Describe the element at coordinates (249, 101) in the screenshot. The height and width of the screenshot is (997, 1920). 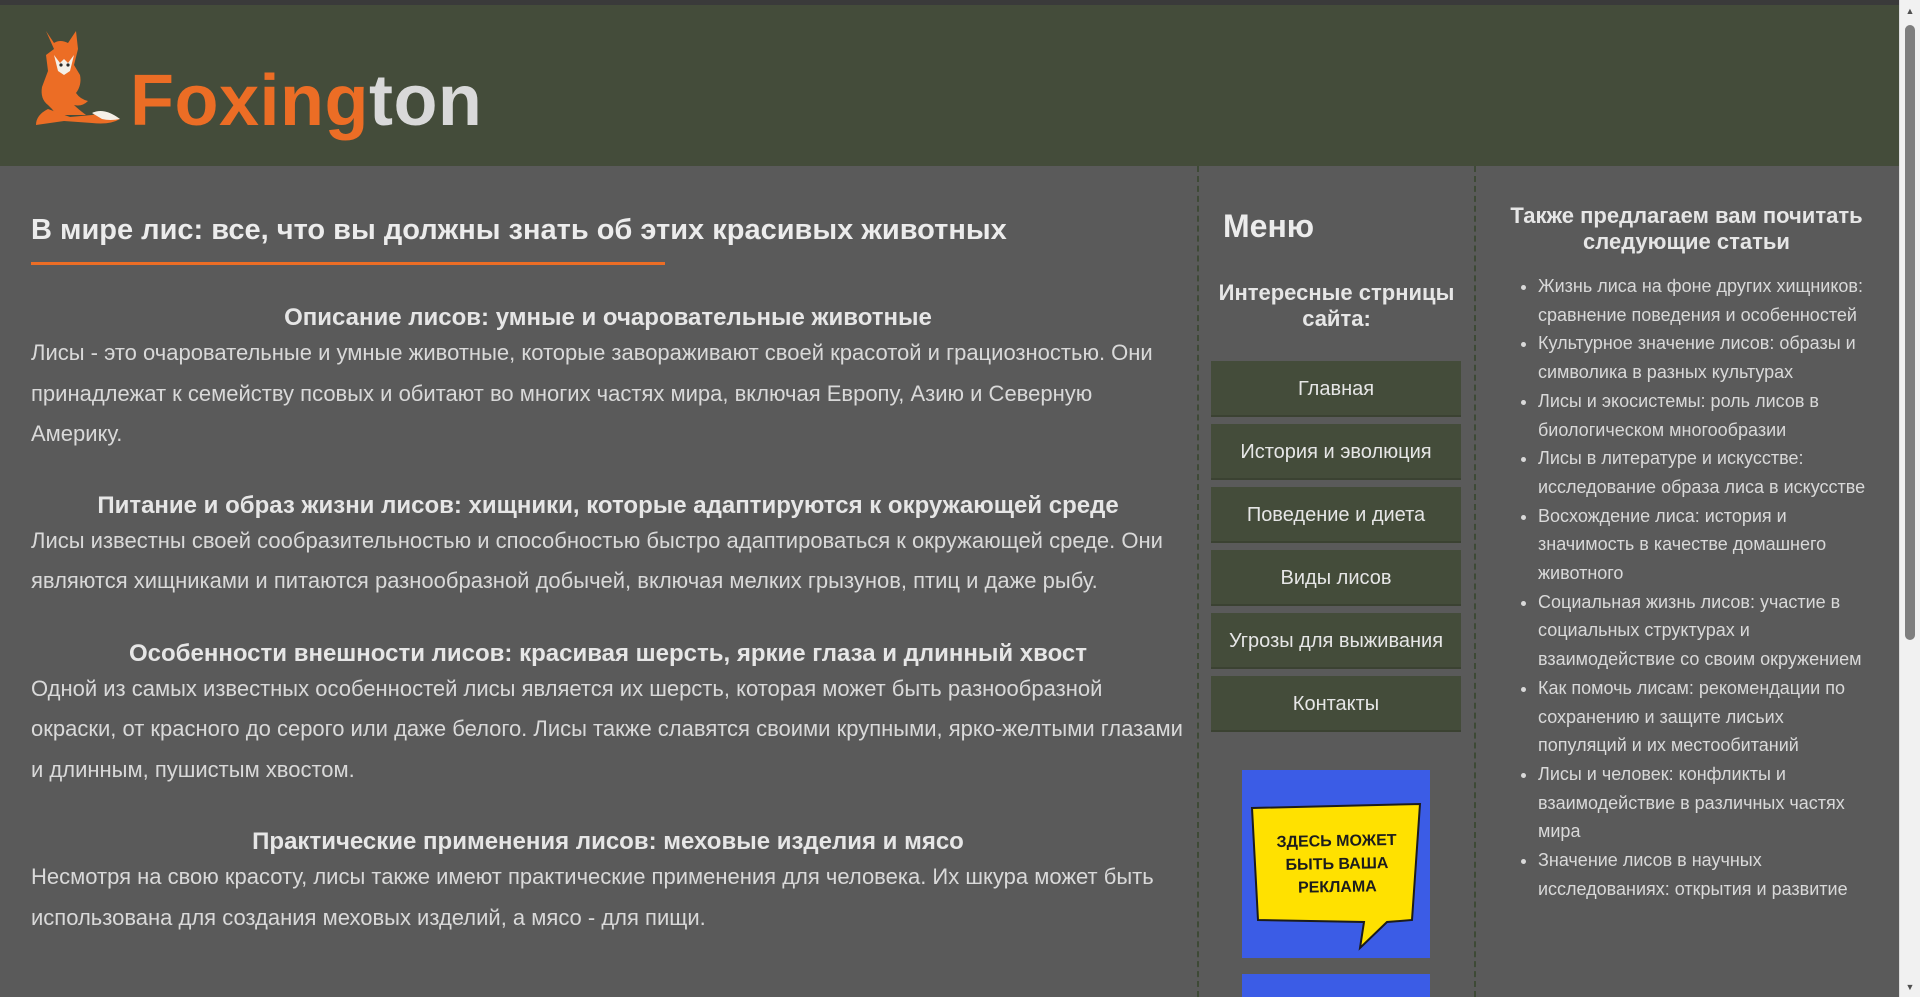
I see `logo-text-part-1: Foxing` at that location.